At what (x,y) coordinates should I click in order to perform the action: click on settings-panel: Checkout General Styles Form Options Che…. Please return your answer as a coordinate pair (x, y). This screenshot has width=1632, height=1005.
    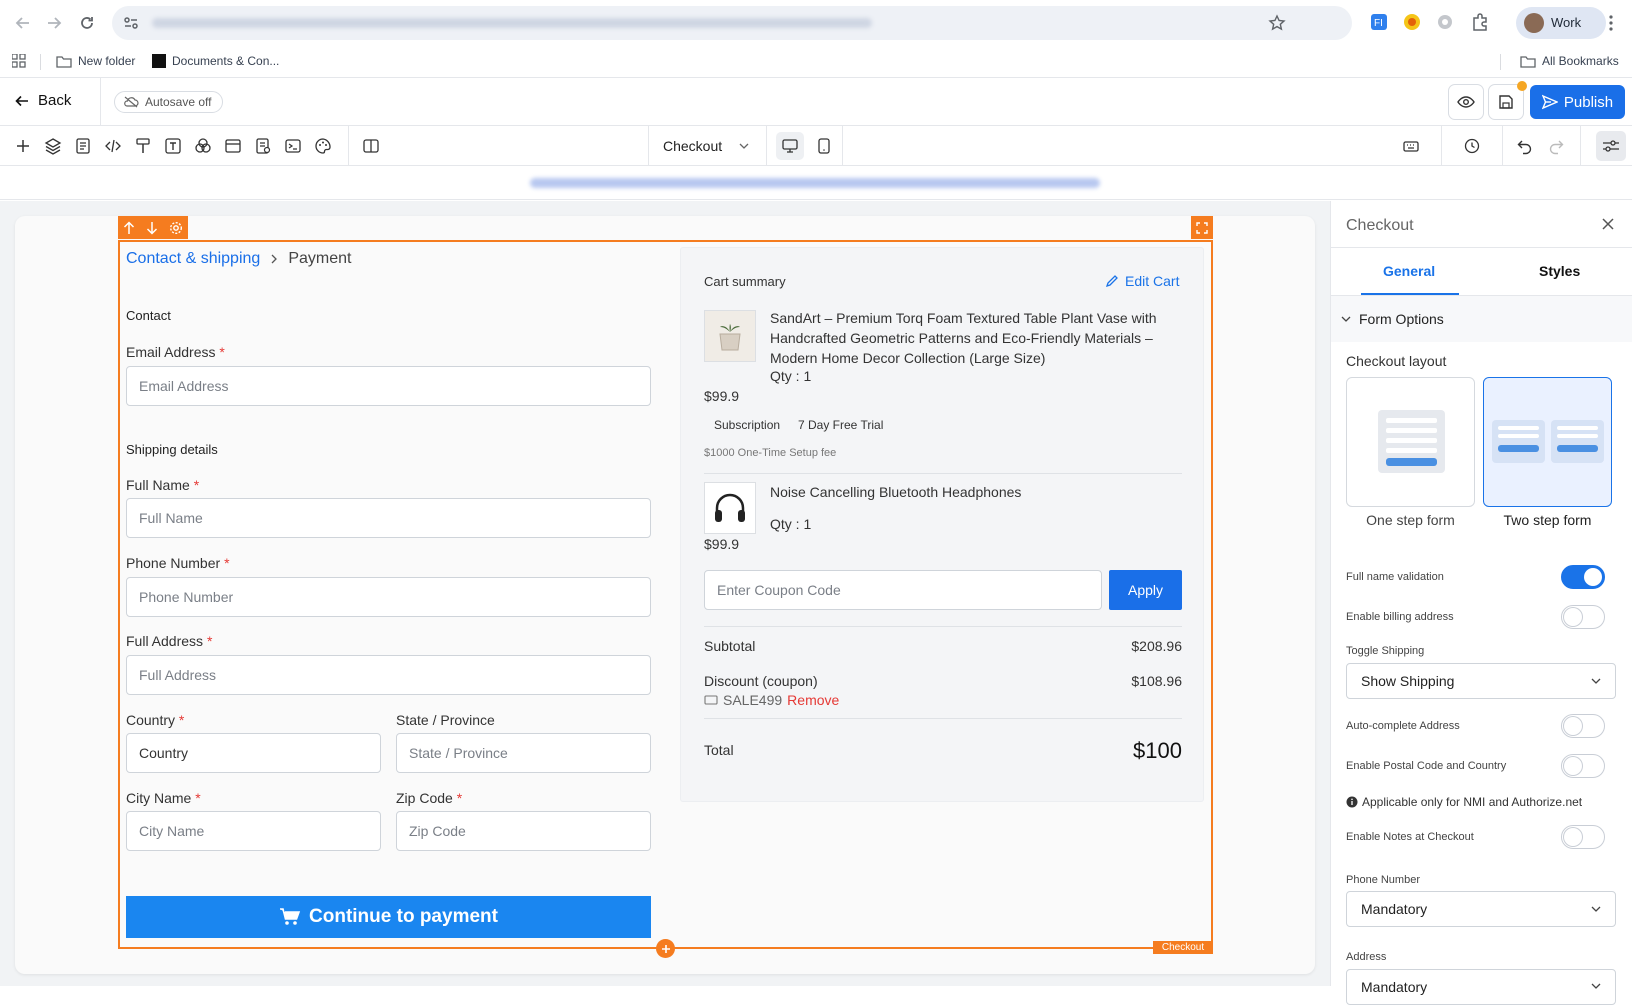
    Looking at the image, I should click on (1481, 603).